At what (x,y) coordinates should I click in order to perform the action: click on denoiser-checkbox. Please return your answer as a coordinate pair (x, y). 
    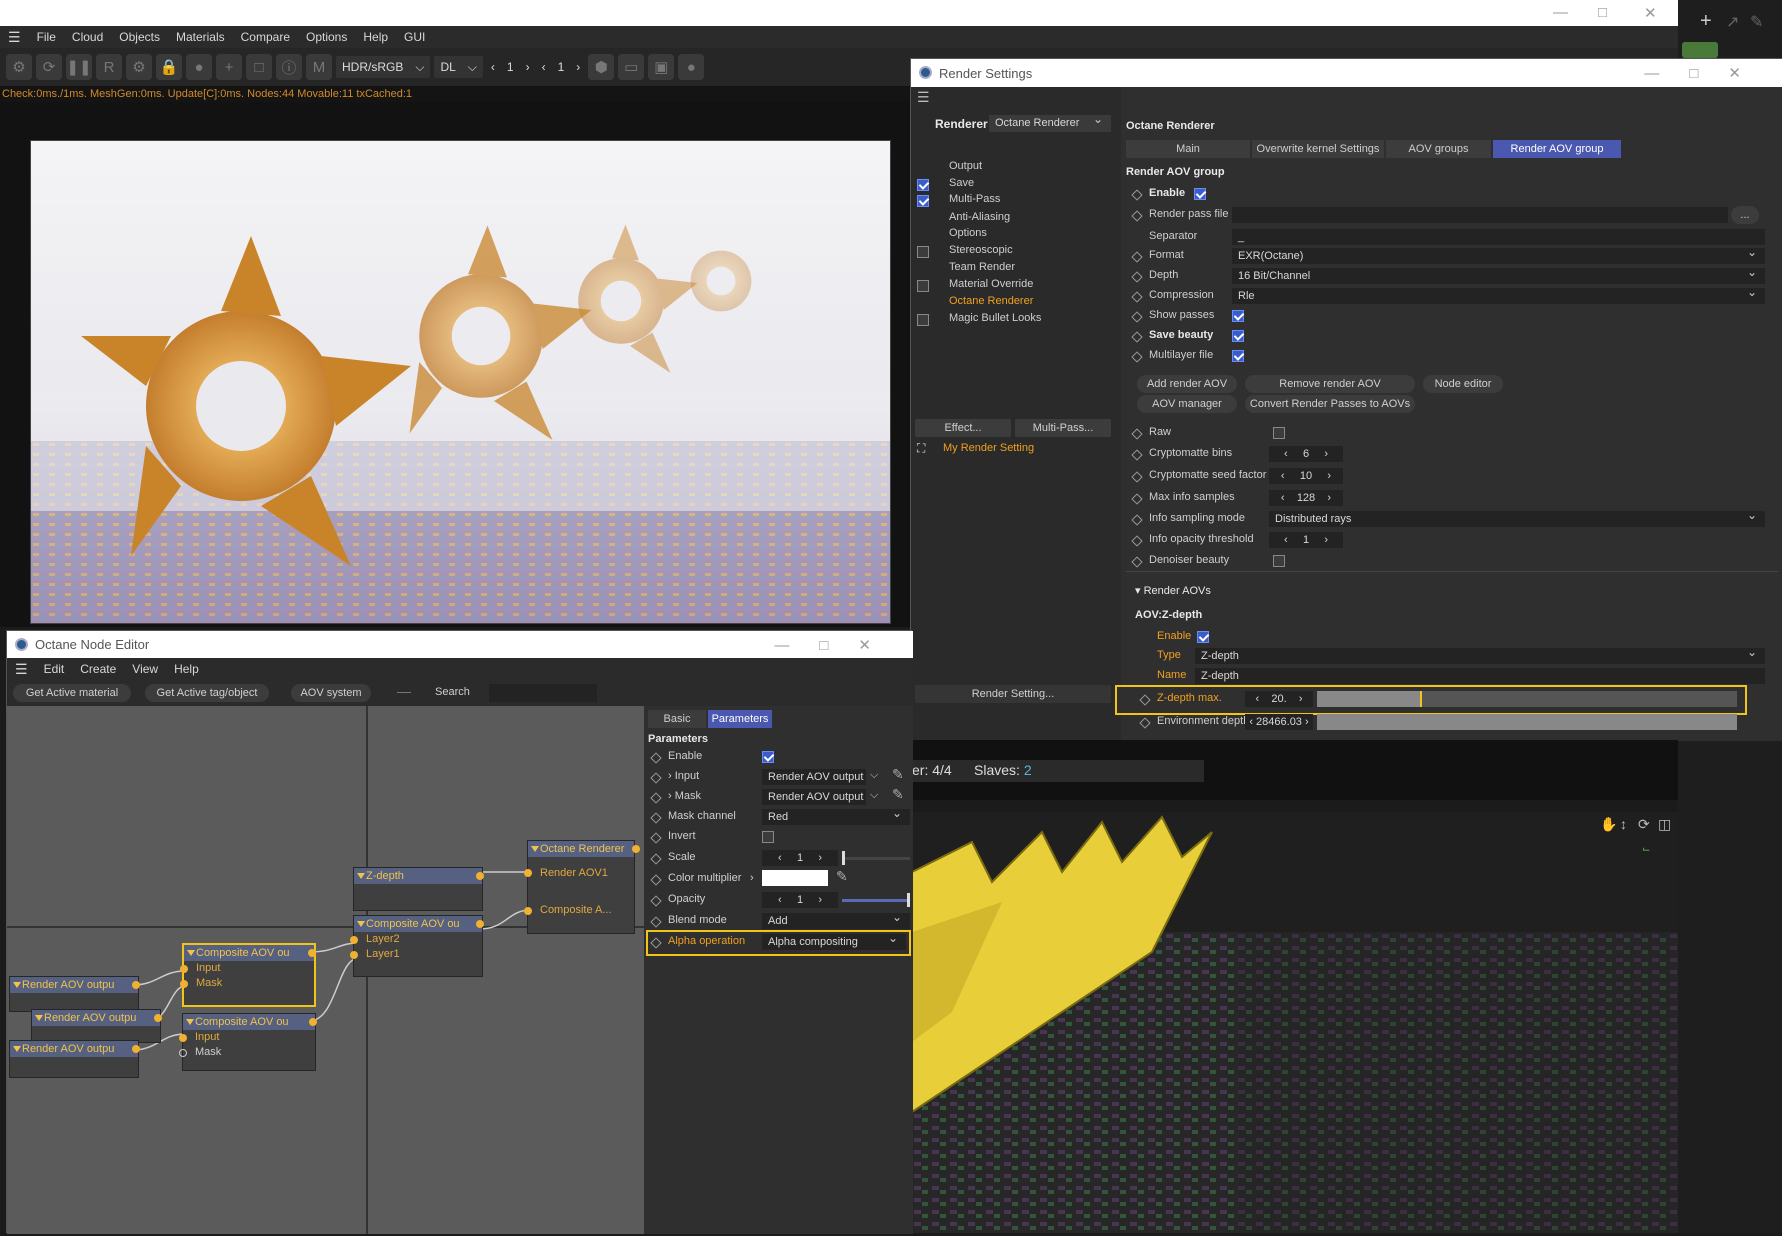
    Looking at the image, I should click on (1279, 561).